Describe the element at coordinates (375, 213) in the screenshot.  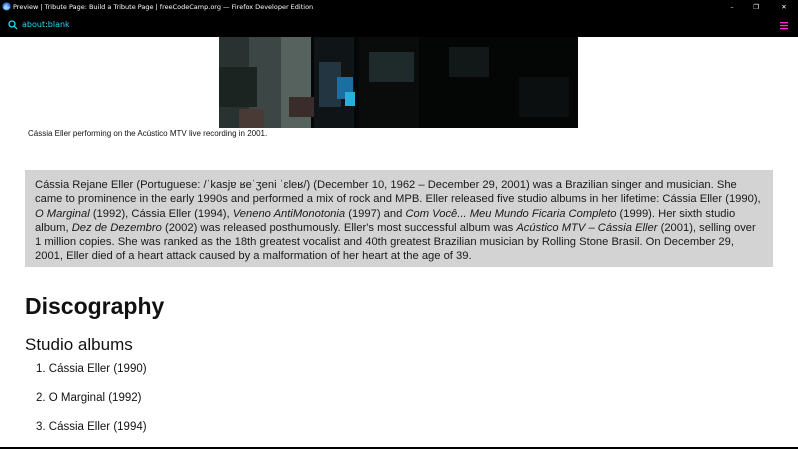
I see `bio-text: (1997) and` at that location.